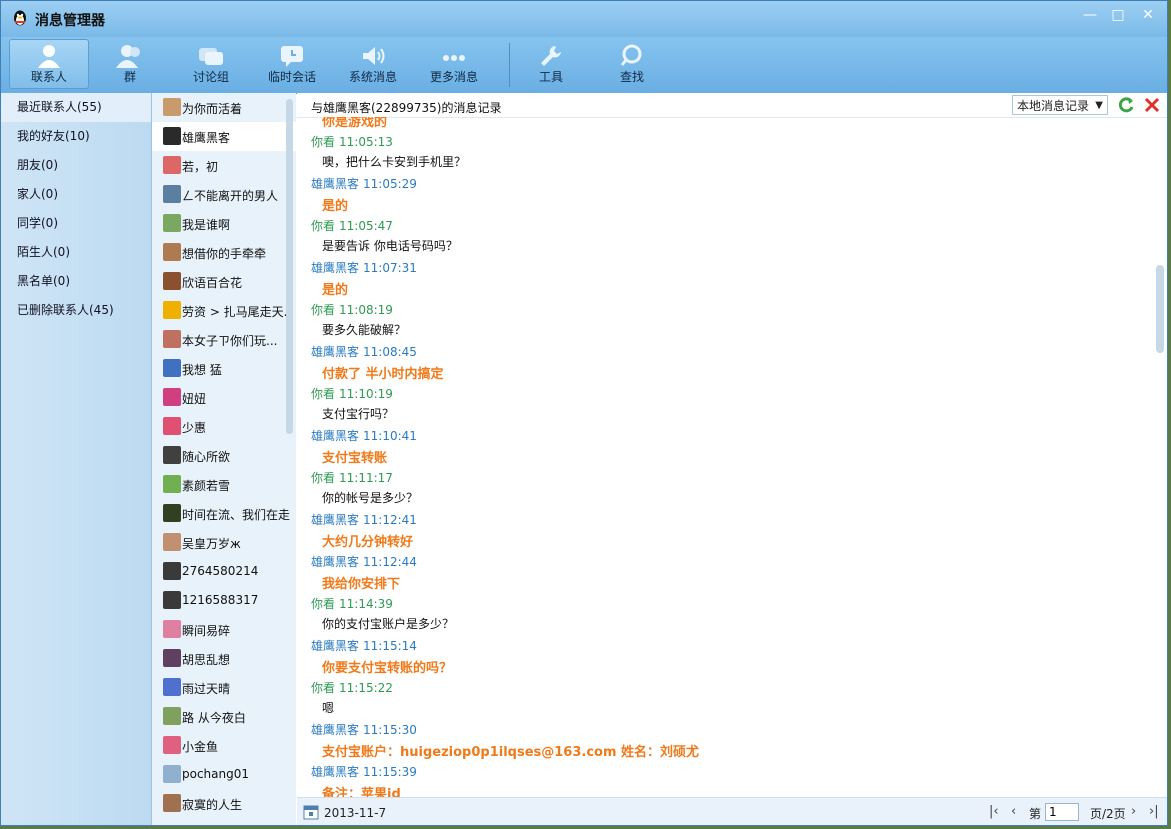  I want to click on message-header: 雄鹰黑客 11:07:31, so click(364, 267).